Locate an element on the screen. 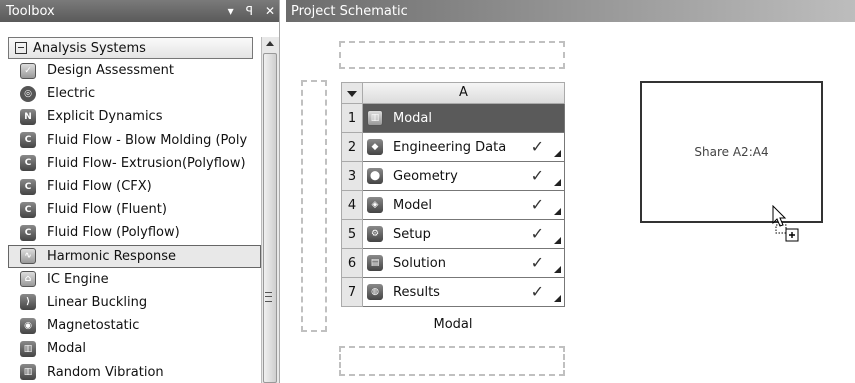  scroll-thumb is located at coordinates (270, 218).